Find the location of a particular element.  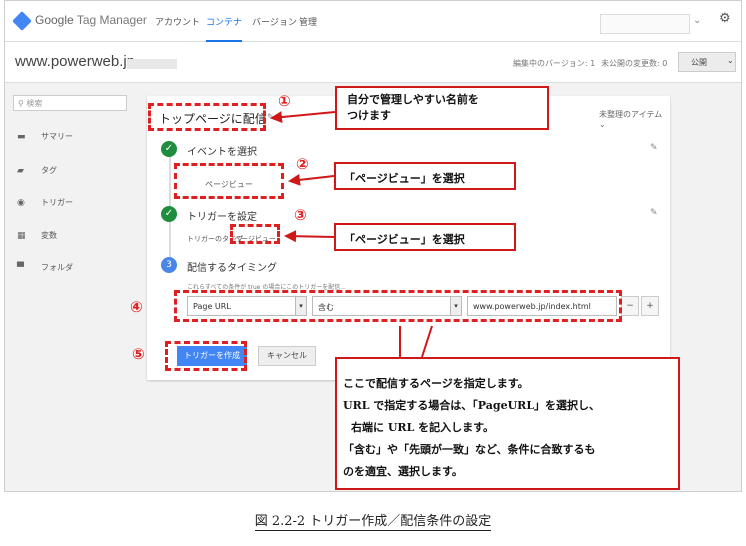

arrow-4b is located at coordinates (427, 341).